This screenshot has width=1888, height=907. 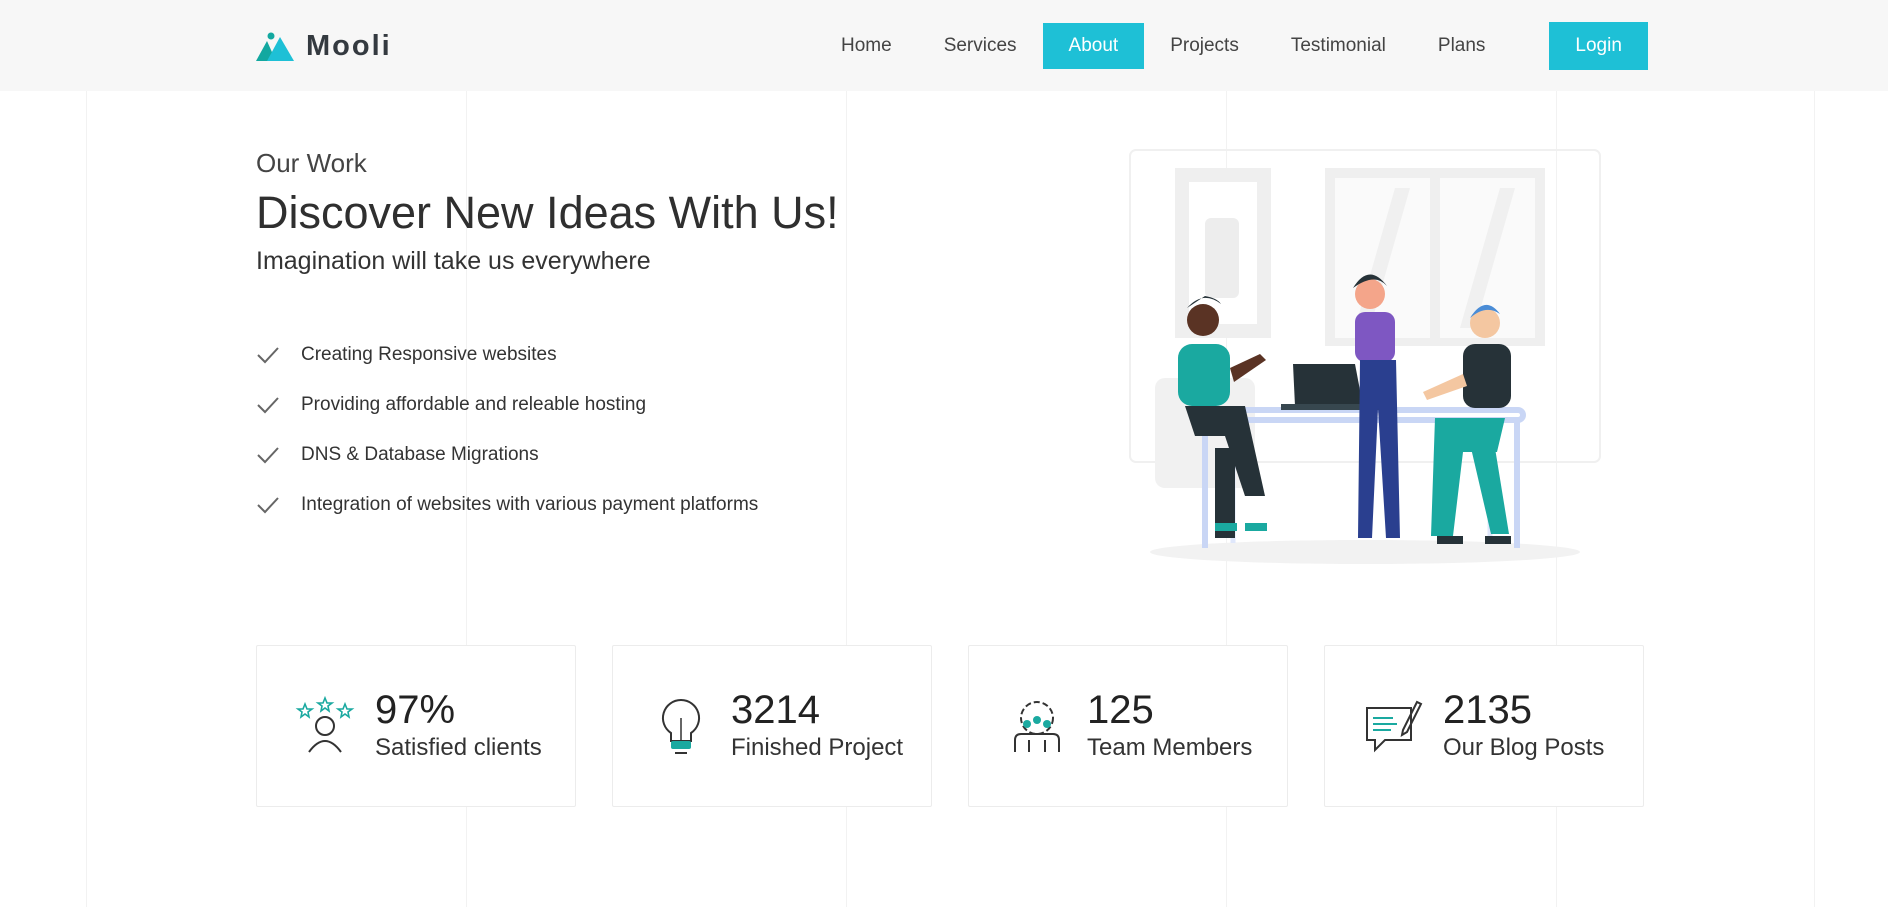 I want to click on nav-item-projects: Projects, so click(x=1204, y=46).